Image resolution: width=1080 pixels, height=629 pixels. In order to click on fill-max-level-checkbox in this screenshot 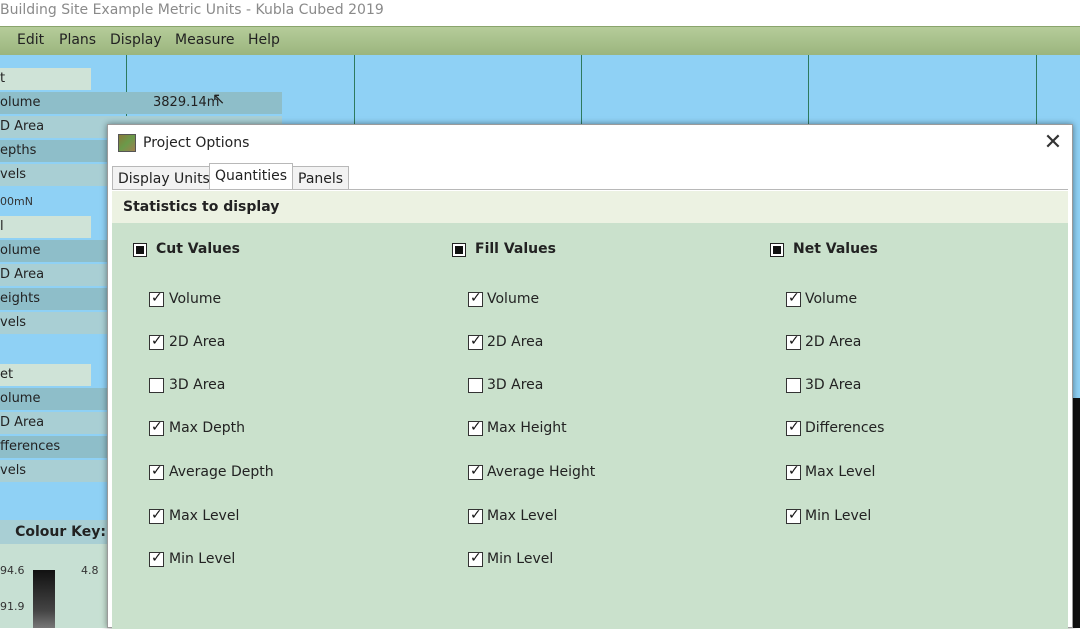, I will do `click(475, 515)`.